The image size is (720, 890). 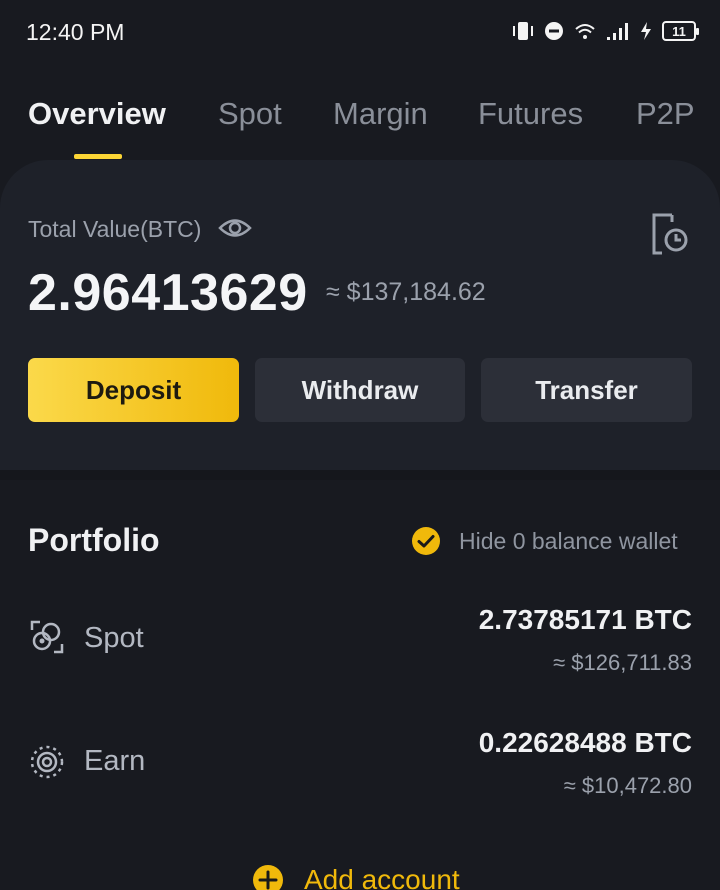 What do you see at coordinates (94, 540) in the screenshot?
I see `portfolio-title: Portfolio` at bounding box center [94, 540].